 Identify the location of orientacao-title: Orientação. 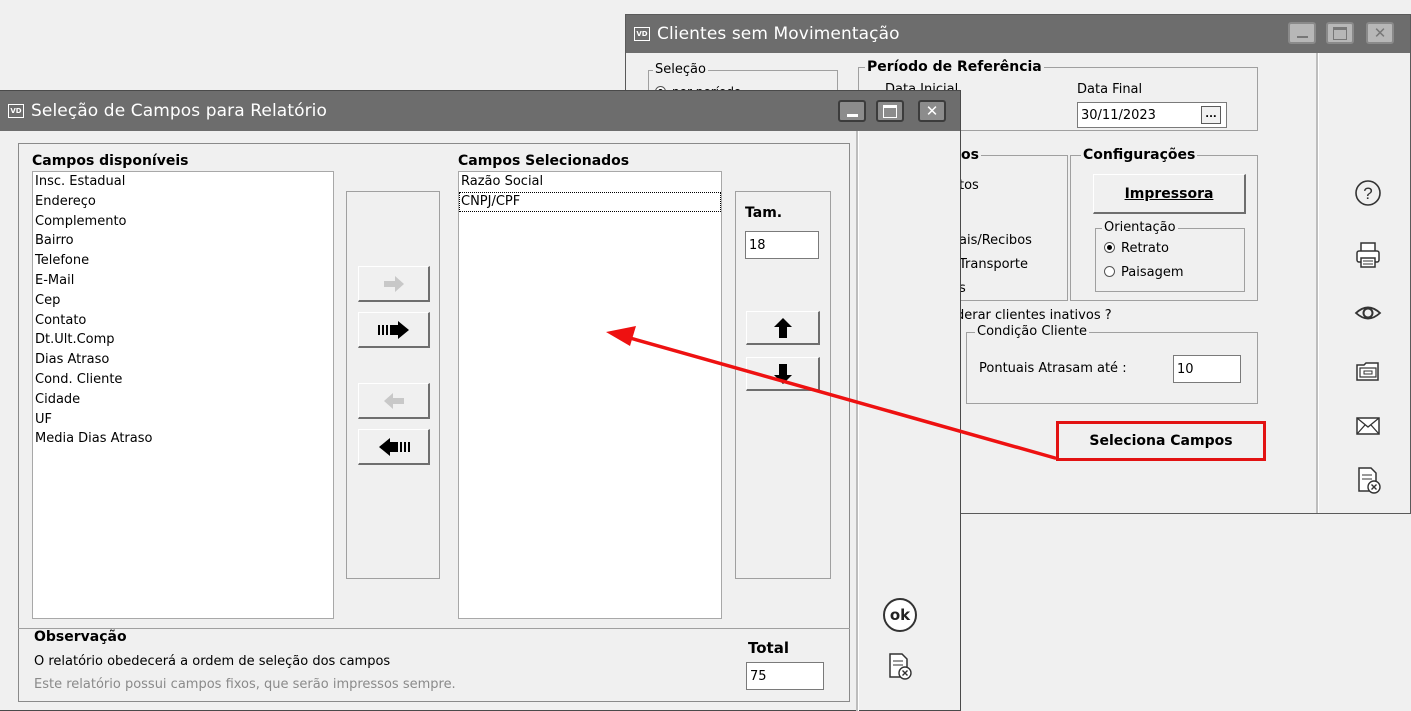
(1140, 227).